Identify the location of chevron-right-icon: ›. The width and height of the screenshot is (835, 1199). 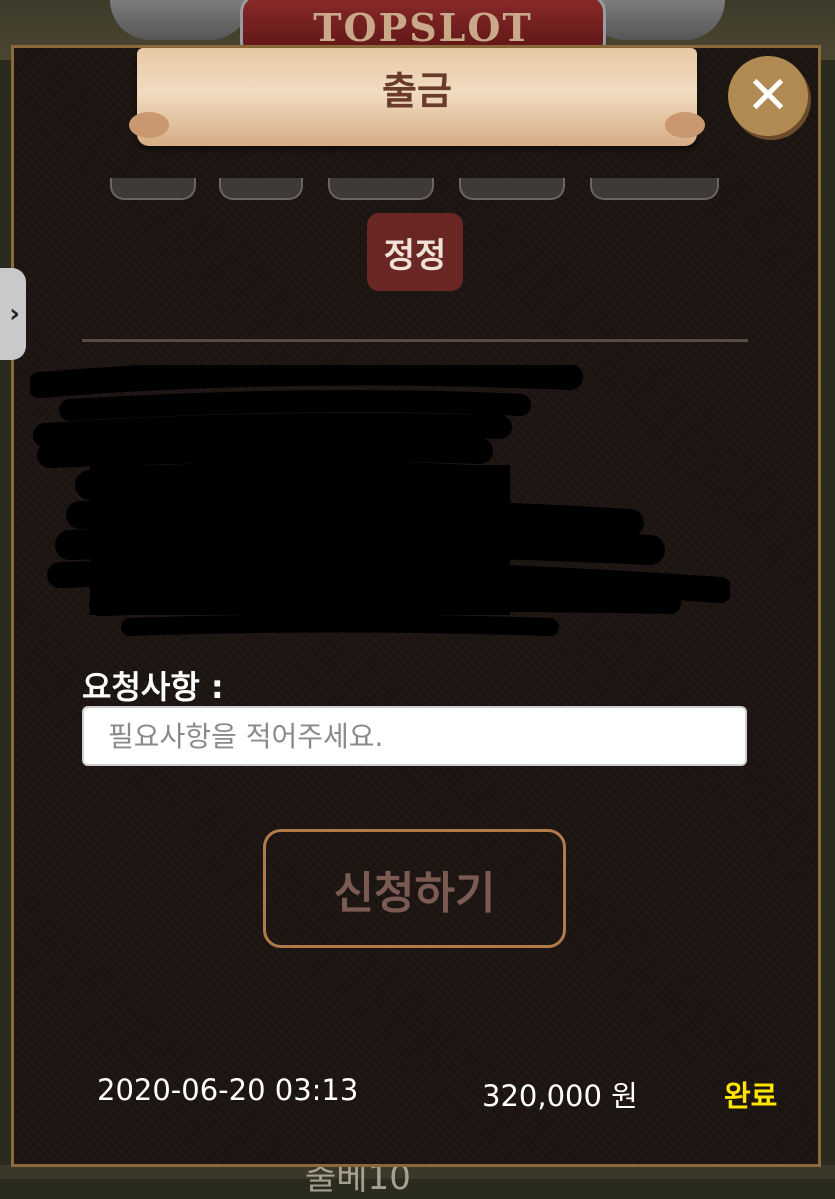
(14, 314).